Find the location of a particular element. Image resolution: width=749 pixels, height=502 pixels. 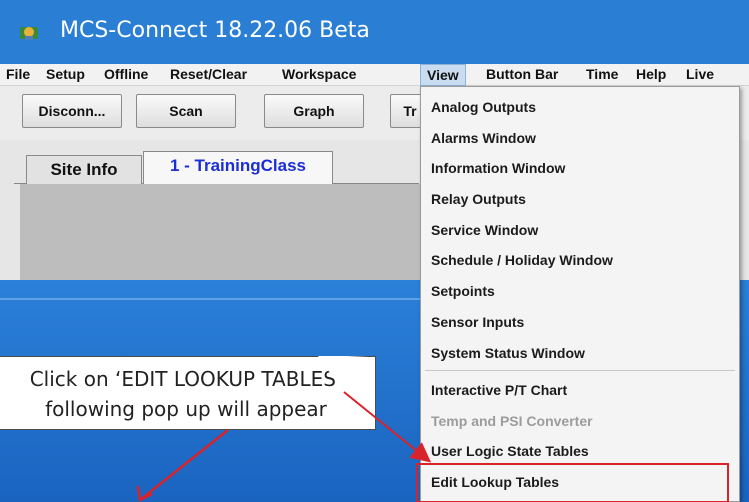

menu-item-relay-outputs: Relay Outputs is located at coordinates (478, 199).